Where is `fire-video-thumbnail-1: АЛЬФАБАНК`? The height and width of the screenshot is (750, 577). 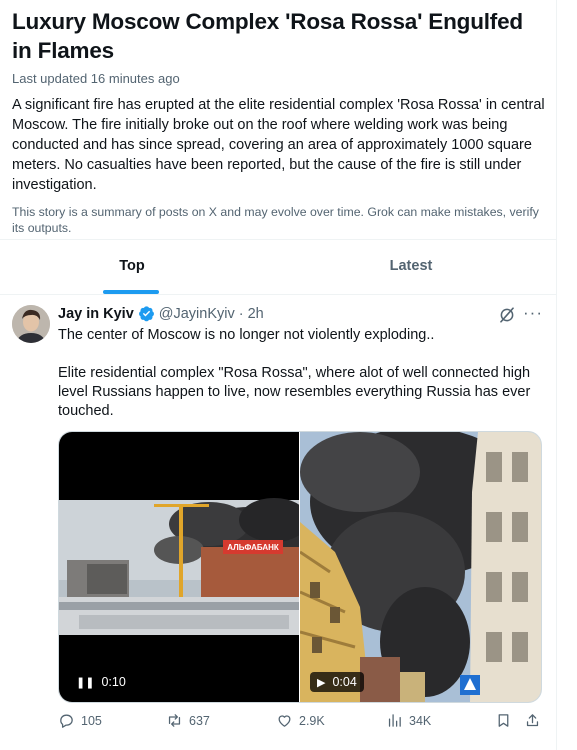
fire-video-thumbnail-1: АЛЬФАБАНК is located at coordinates (184, 566).